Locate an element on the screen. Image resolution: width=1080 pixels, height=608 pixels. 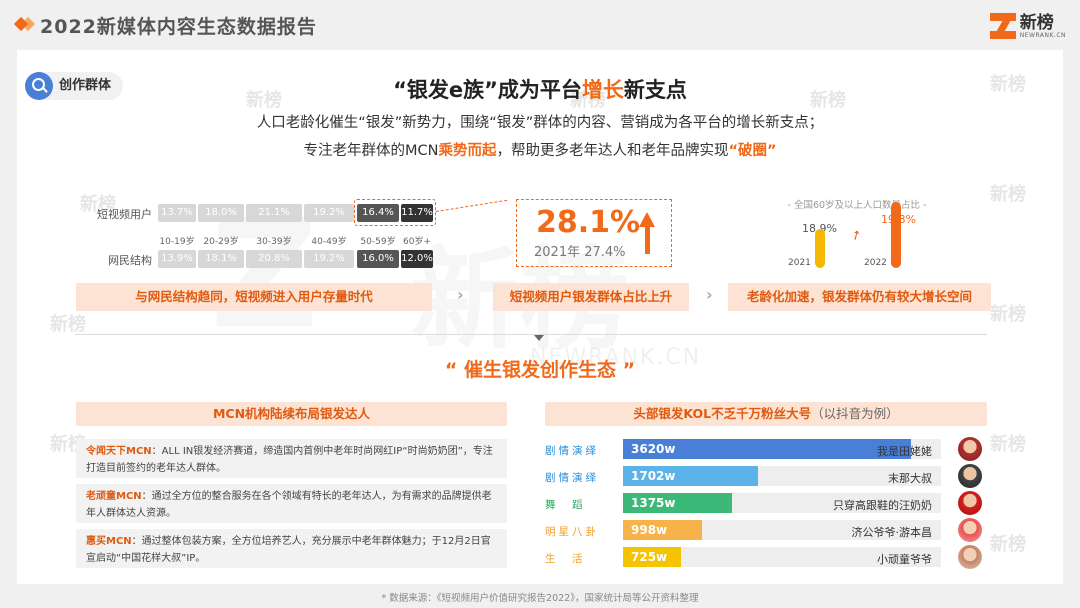
page-title-part: 新支点 is located at coordinates (655, 90).